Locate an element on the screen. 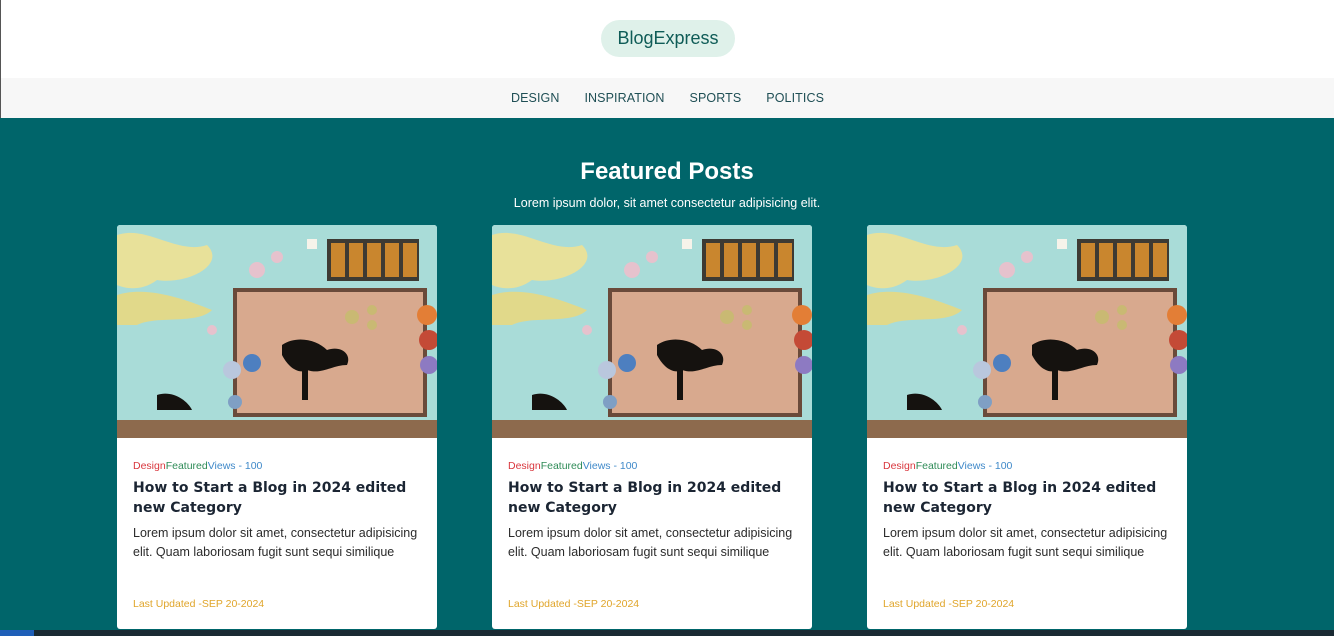  category-nav: DESIGN INSPIRATION SPORTS POLITICS is located at coordinates (667, 98).